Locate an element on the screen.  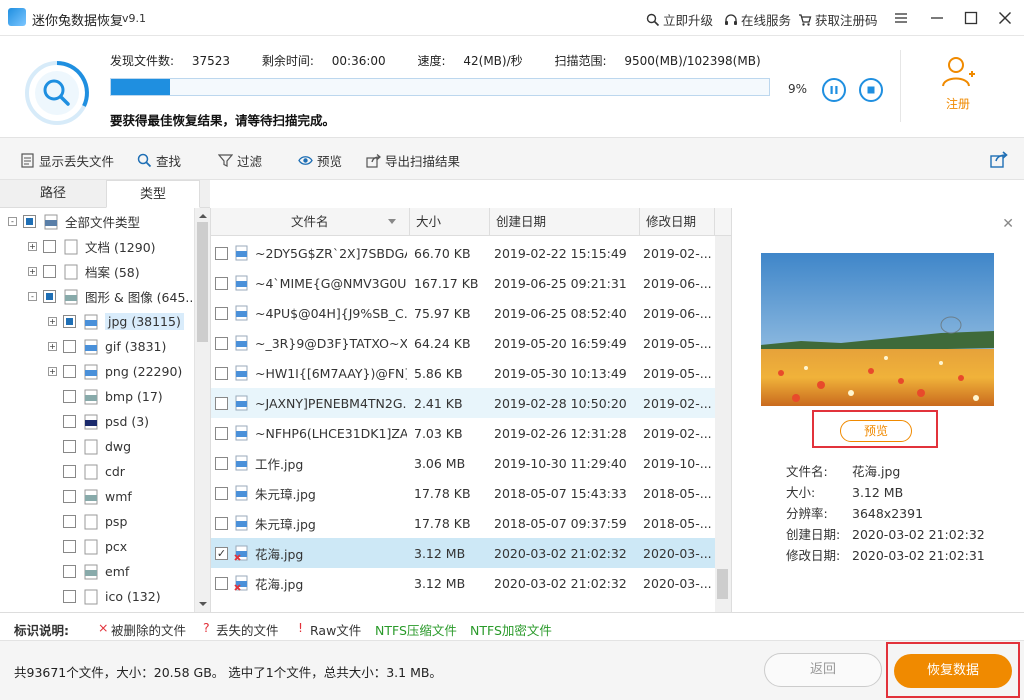
pause-icon is located at coordinates (834, 90).